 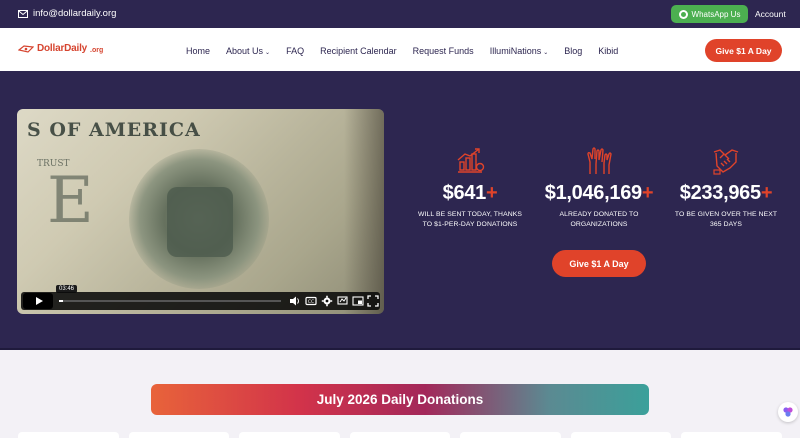 I want to click on site-logo: DollarDaily .org, so click(x=60, y=48).